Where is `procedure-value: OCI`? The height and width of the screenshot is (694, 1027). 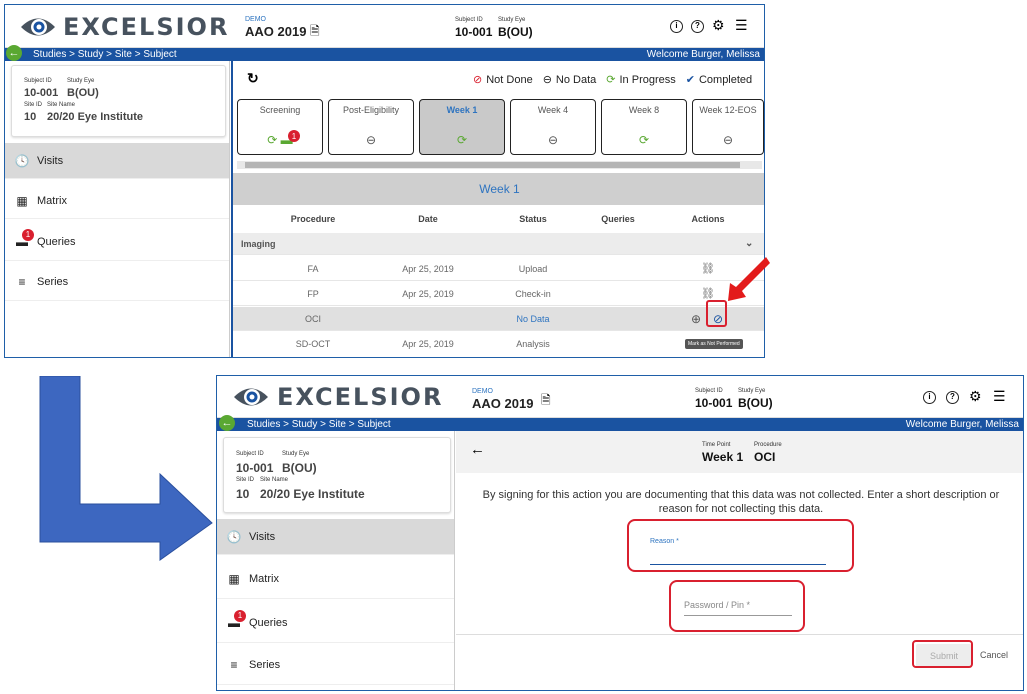 procedure-value: OCI is located at coordinates (765, 457).